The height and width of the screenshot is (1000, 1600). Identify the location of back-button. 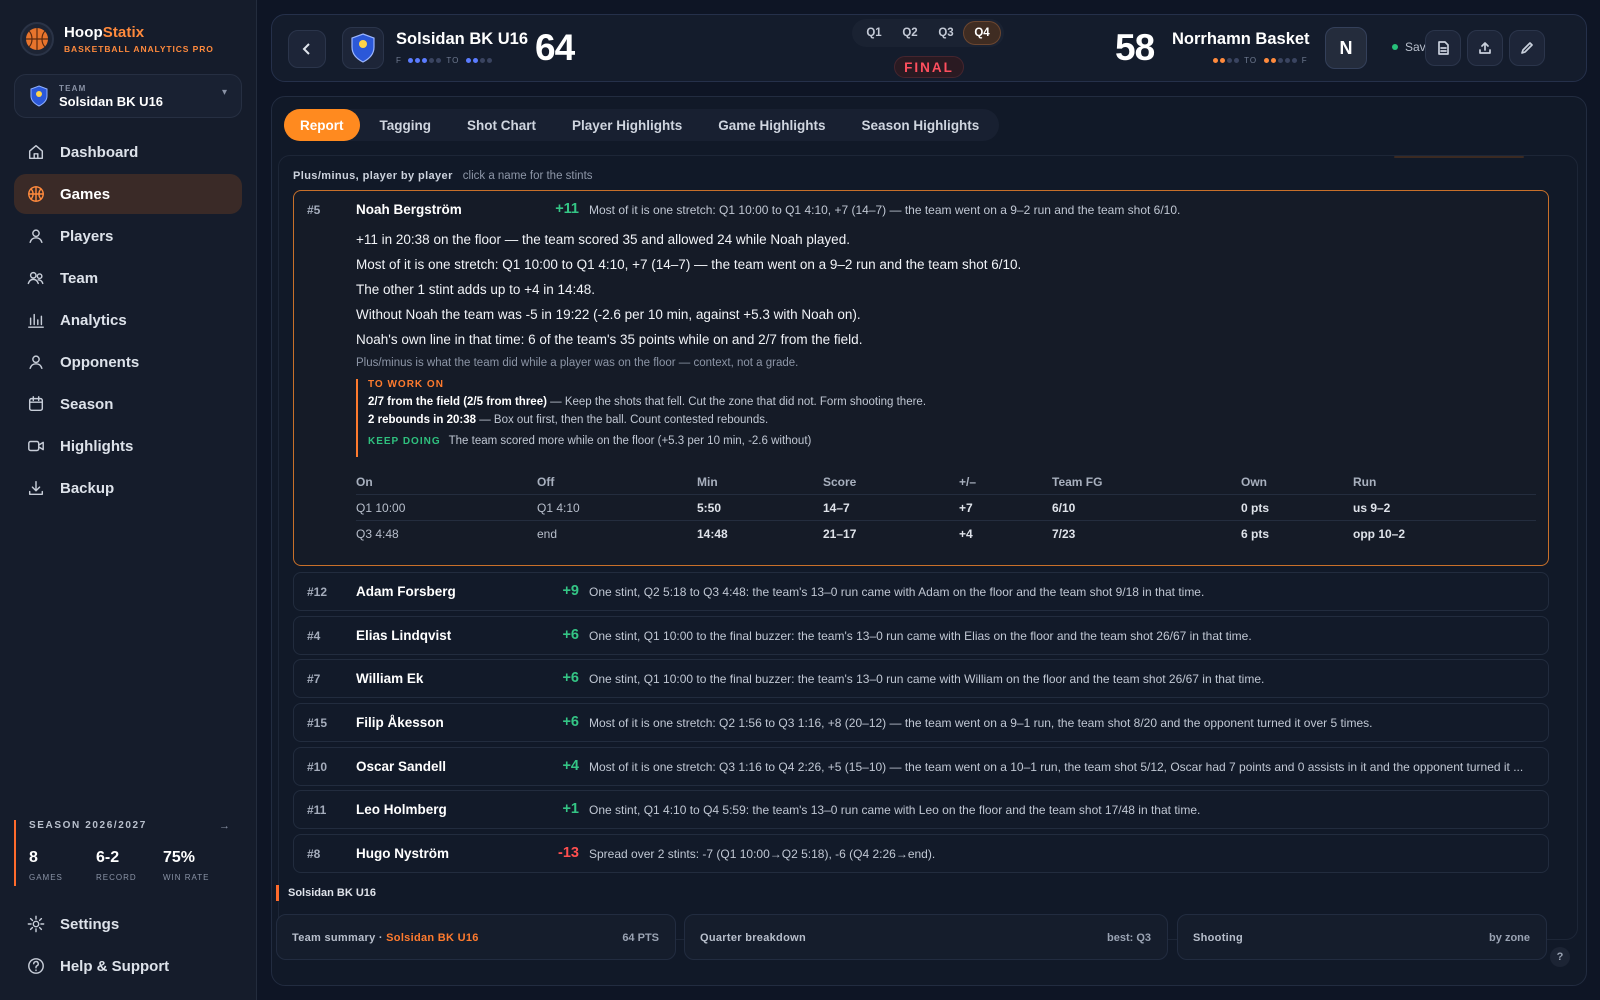
(307, 49).